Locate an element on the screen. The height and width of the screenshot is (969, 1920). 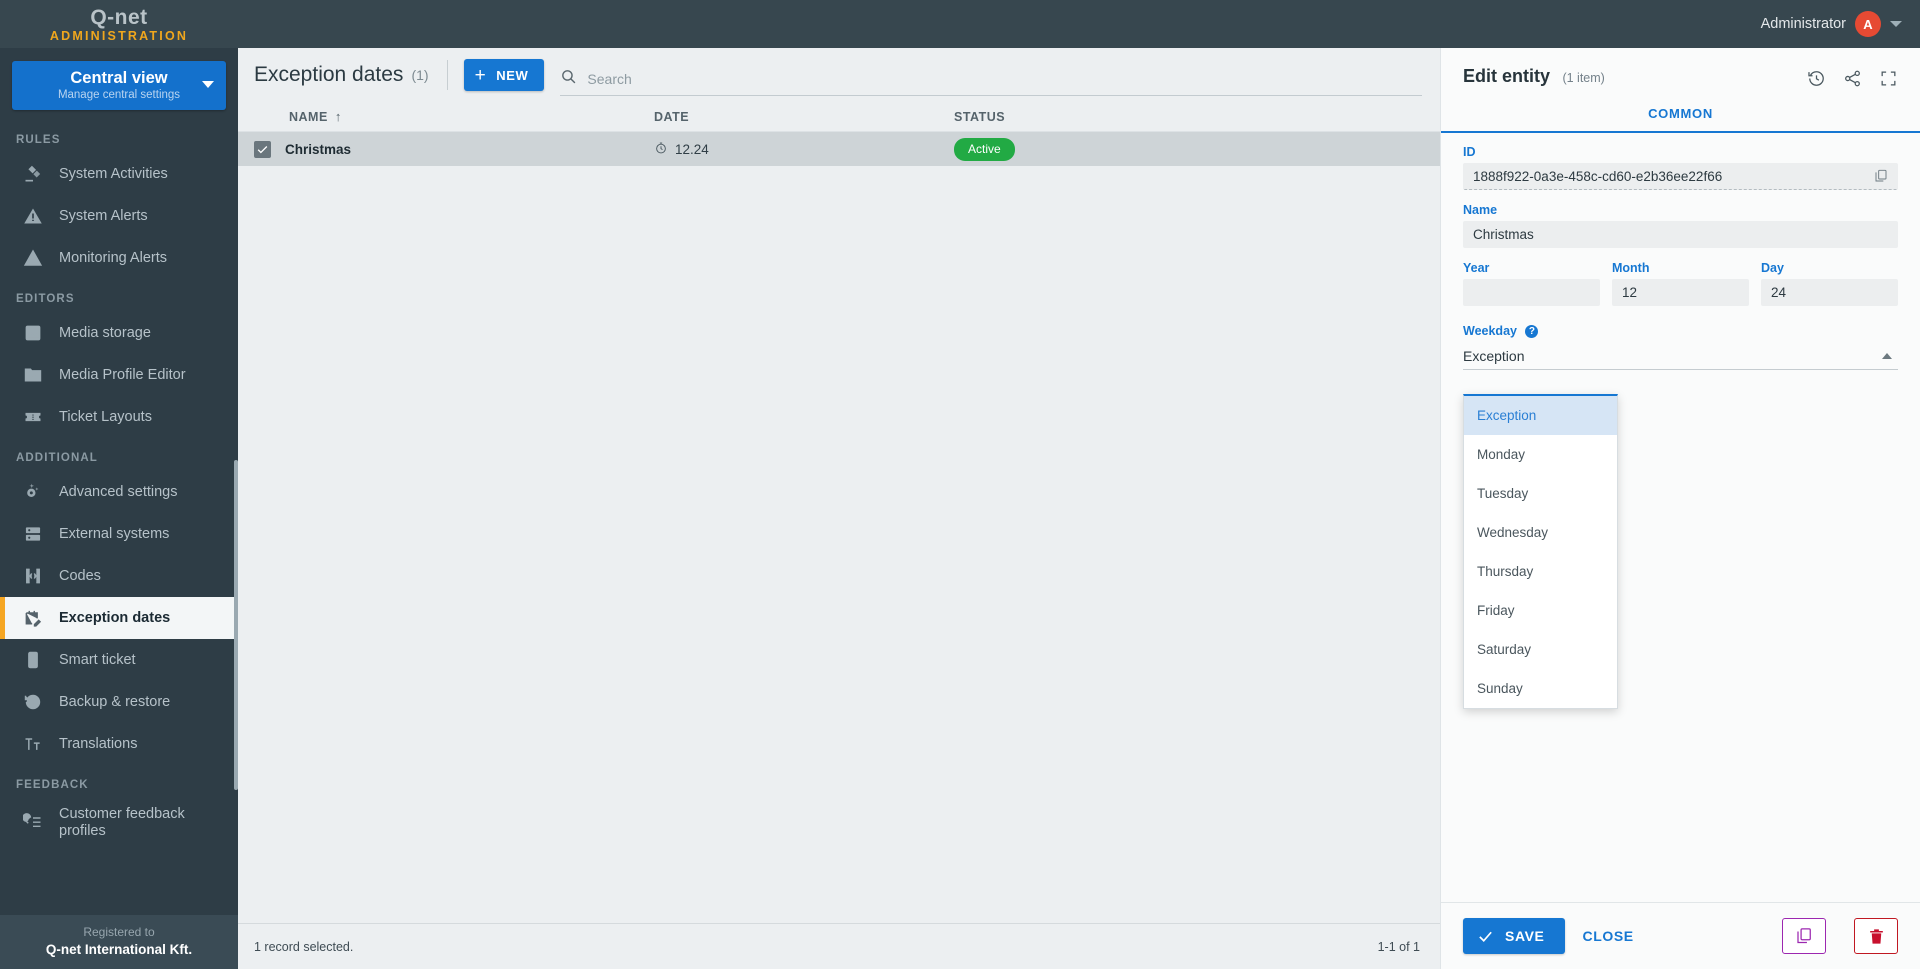
weekday-select: Exception is located at coordinates (1680, 356).